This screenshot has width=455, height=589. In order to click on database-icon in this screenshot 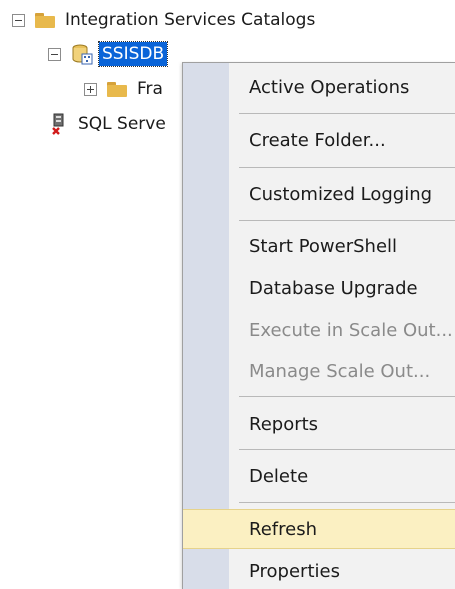, I will do `click(82, 54)`.